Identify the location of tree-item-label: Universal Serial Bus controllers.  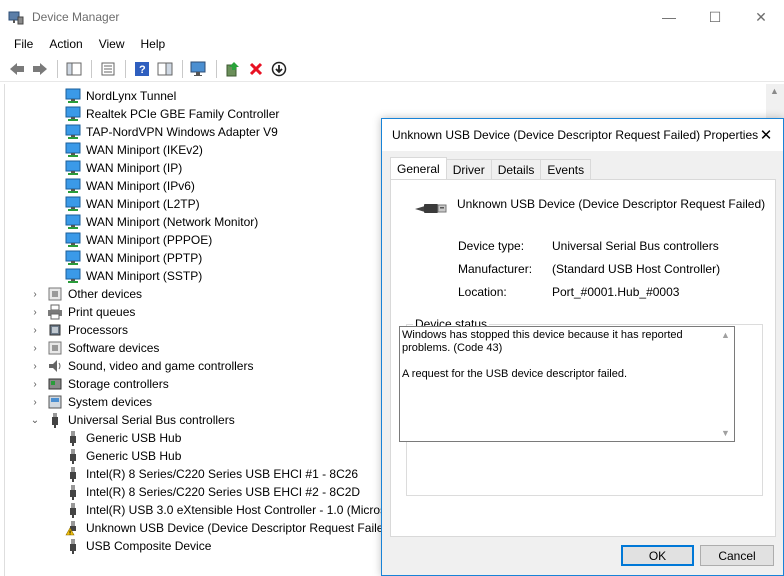
(151, 420).